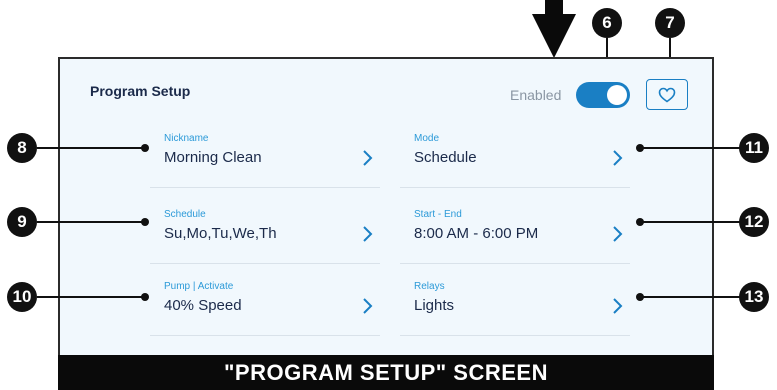 The height and width of the screenshot is (390, 777). What do you see at coordinates (445, 157) in the screenshot?
I see `field-value: Schedule` at bounding box center [445, 157].